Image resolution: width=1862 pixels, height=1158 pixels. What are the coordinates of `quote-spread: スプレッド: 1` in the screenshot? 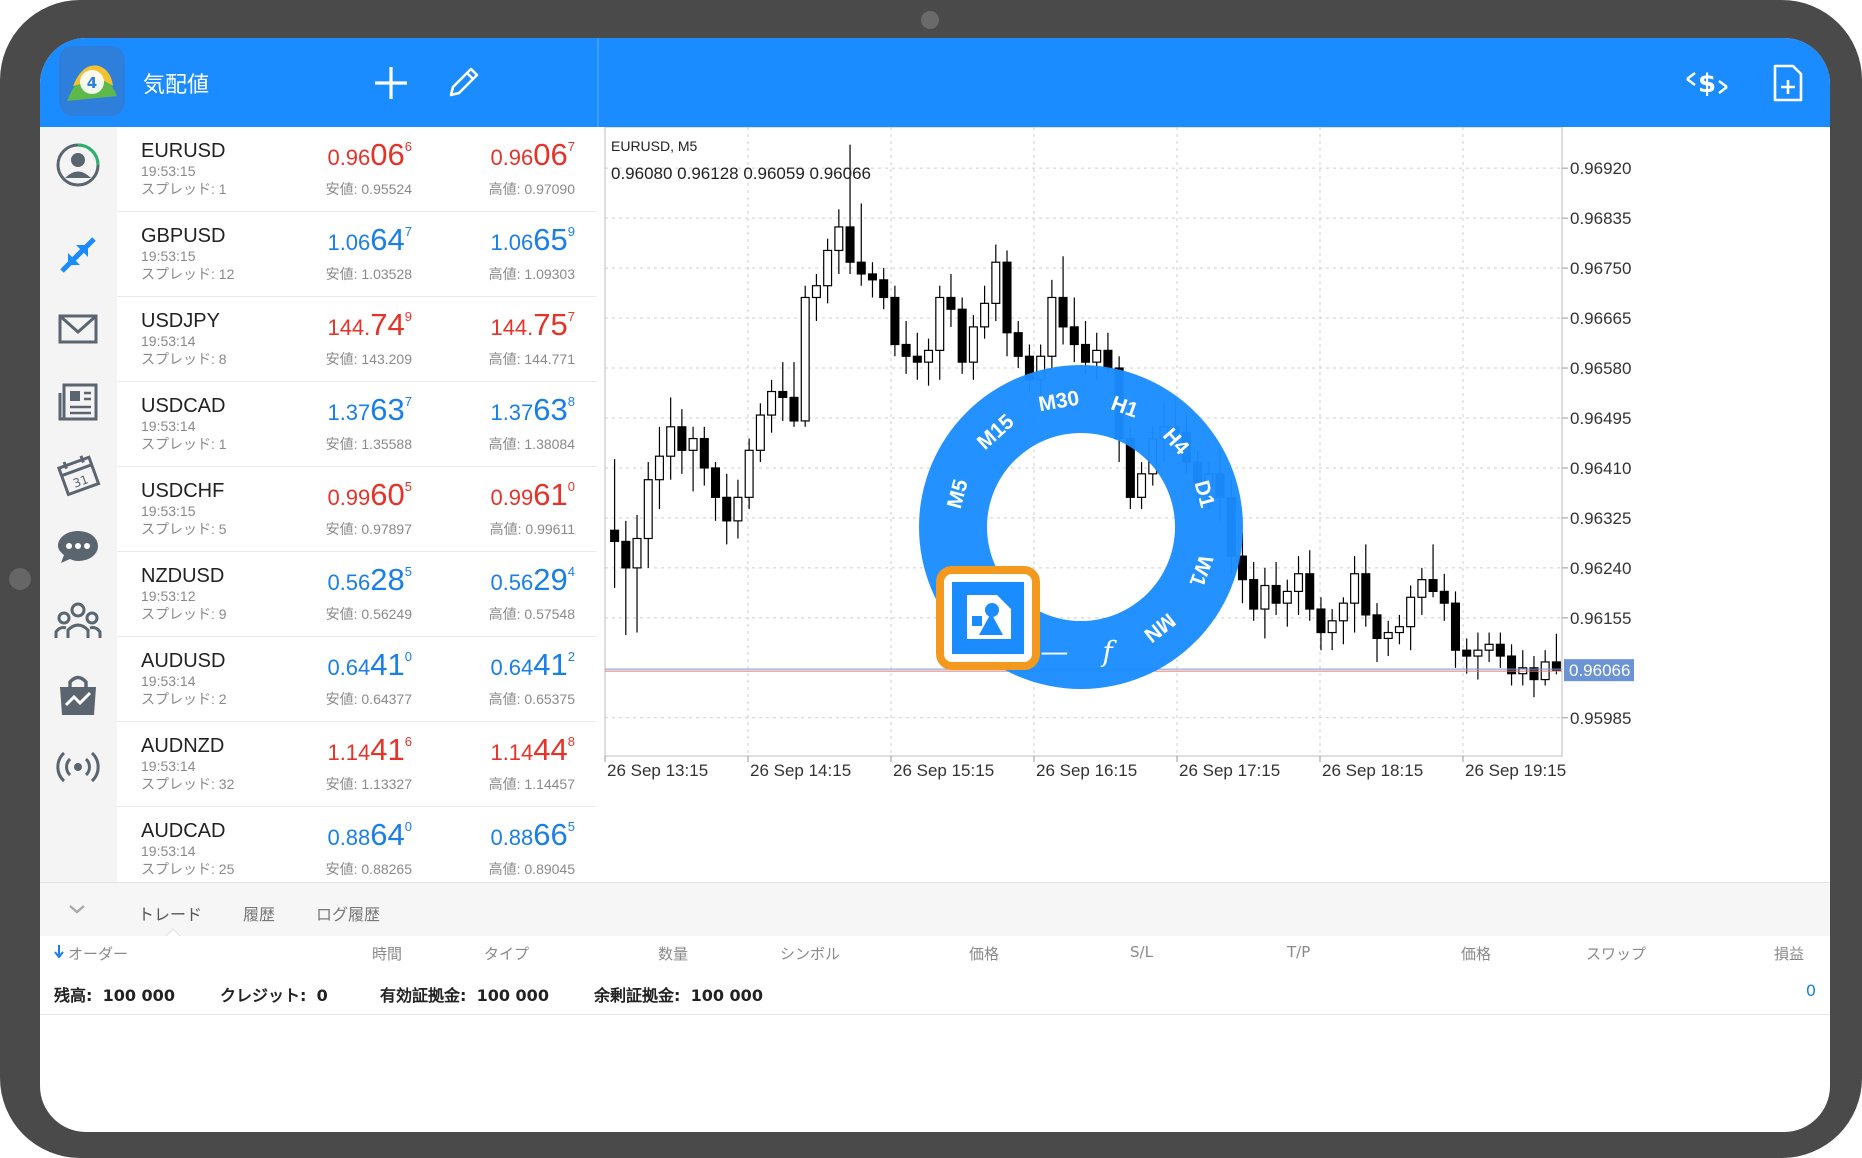 It's located at (184, 189).